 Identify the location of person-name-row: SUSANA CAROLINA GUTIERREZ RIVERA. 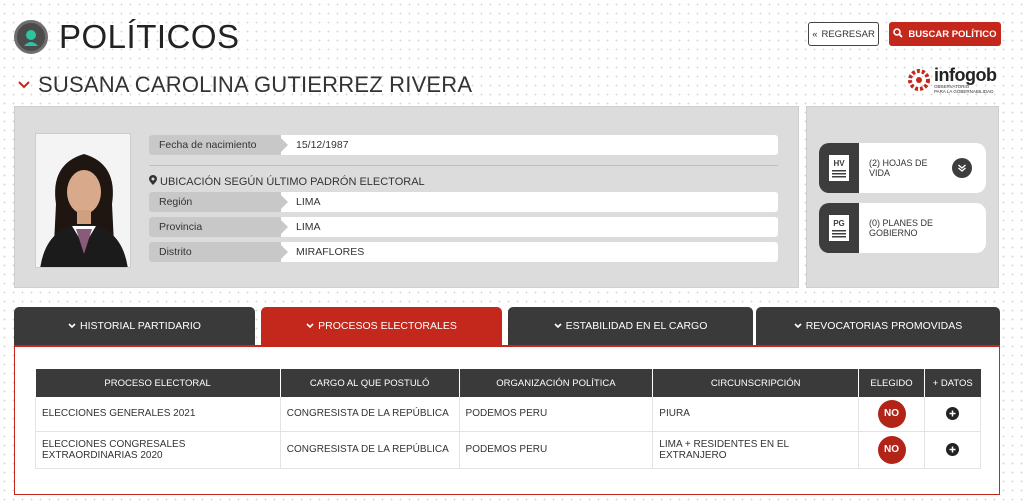
(243, 85).